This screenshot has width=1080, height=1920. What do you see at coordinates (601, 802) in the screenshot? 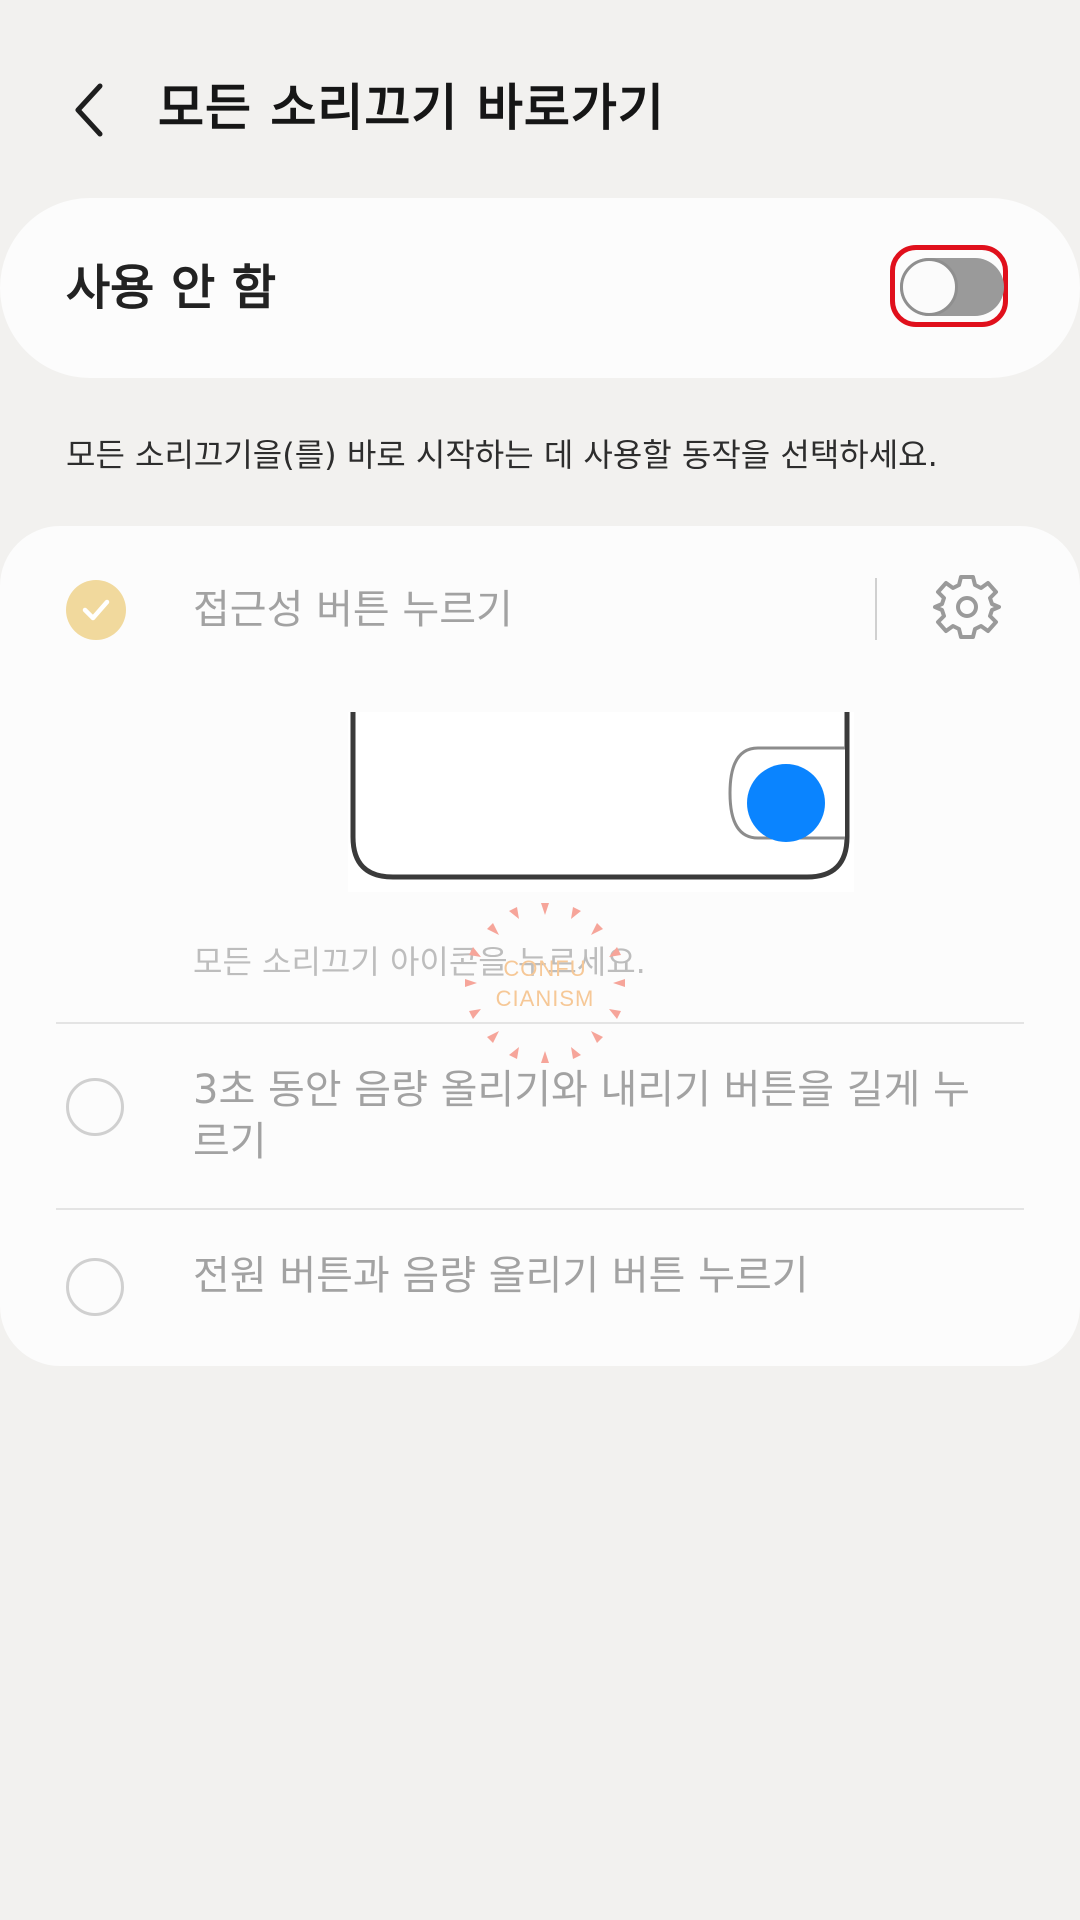
I see `accessibility-button-illustration` at bounding box center [601, 802].